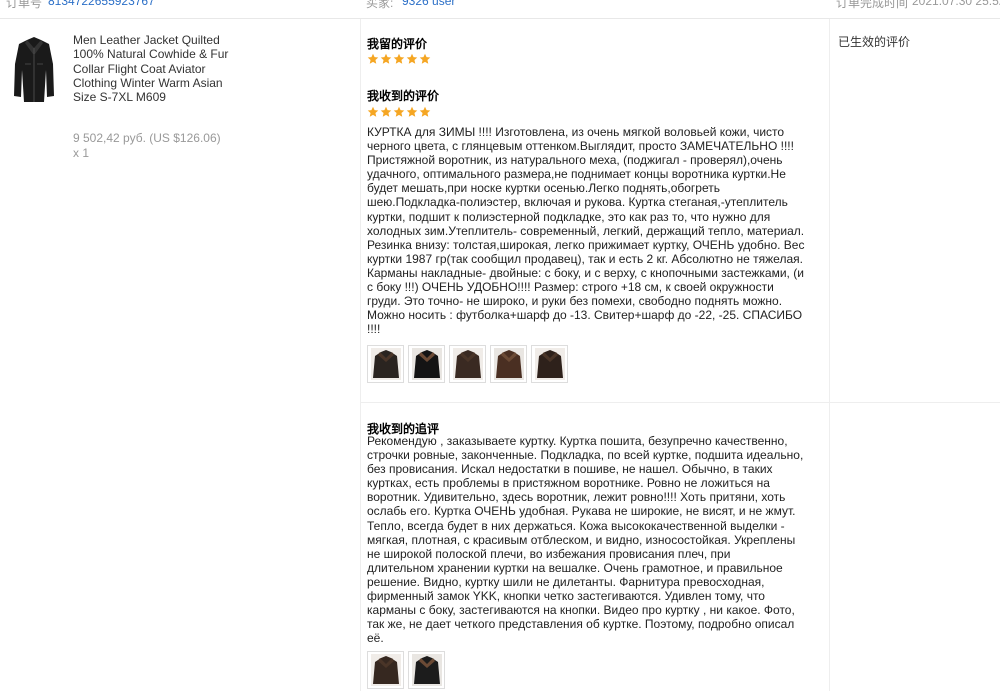  What do you see at coordinates (406, 670) in the screenshot?
I see `followup-photos` at bounding box center [406, 670].